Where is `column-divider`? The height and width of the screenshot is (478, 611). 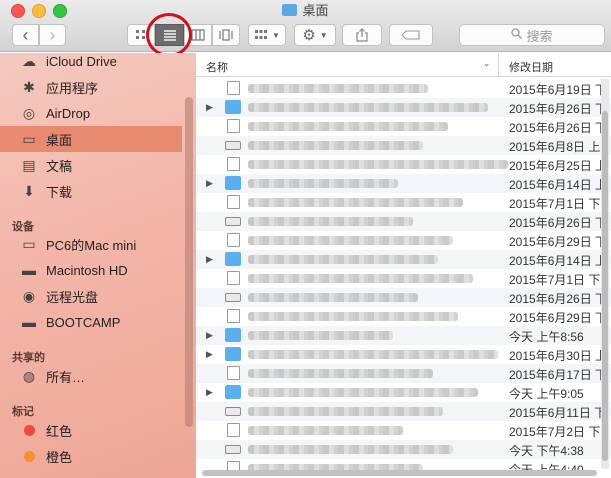
column-divider is located at coordinates (498, 65).